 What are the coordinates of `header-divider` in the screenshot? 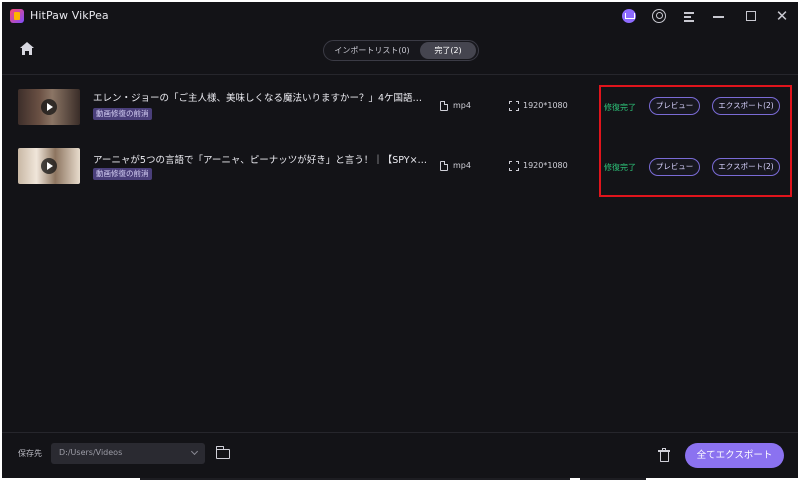 It's located at (400, 74).